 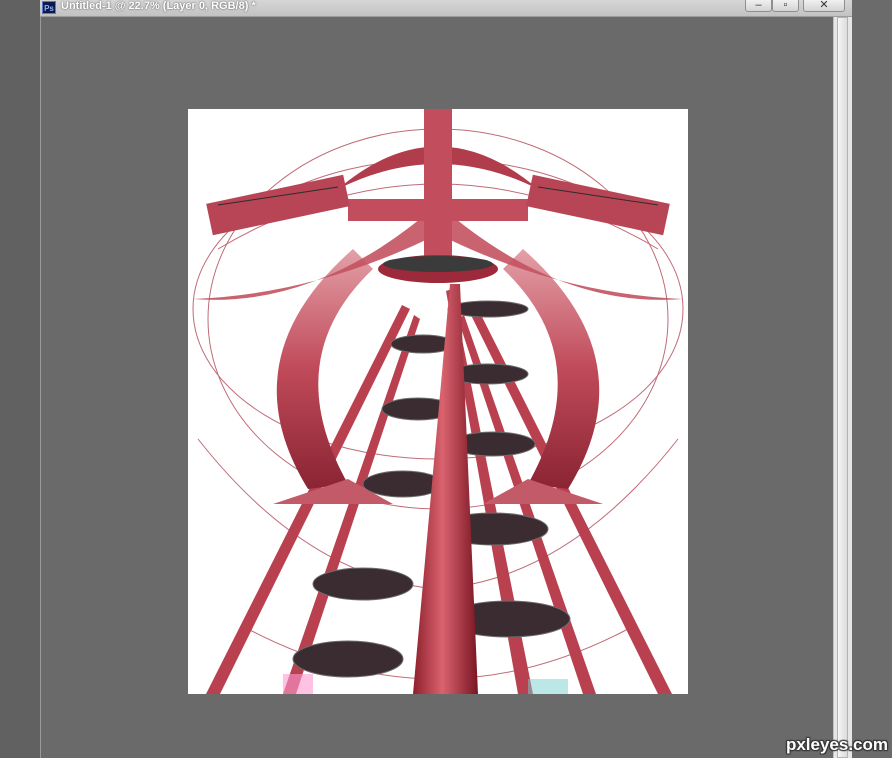 What do you see at coordinates (785, 6) in the screenshot?
I see `maximize-button: ▫` at bounding box center [785, 6].